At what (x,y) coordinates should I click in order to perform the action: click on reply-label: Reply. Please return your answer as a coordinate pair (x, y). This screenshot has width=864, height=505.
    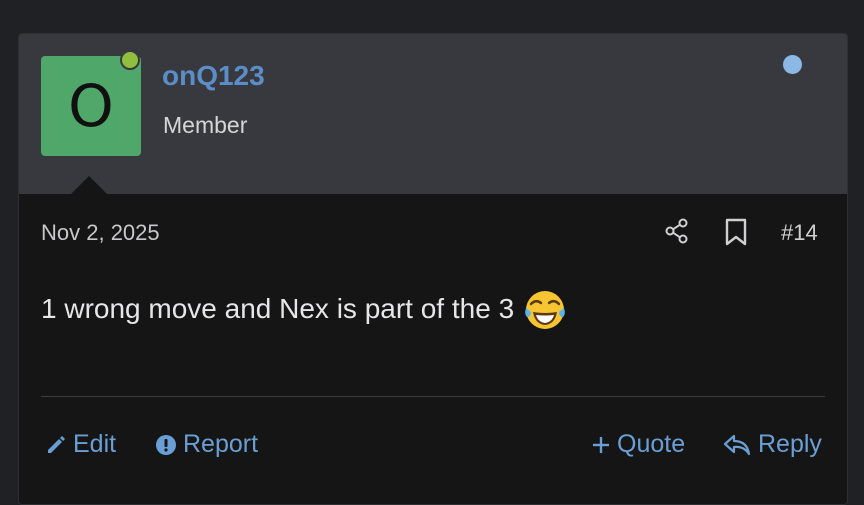
    Looking at the image, I should click on (790, 444).